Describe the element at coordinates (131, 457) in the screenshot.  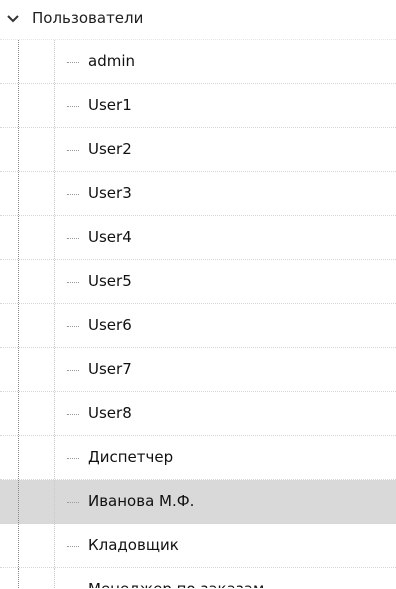
I see `tree-item-label: Диспетчер` at that location.